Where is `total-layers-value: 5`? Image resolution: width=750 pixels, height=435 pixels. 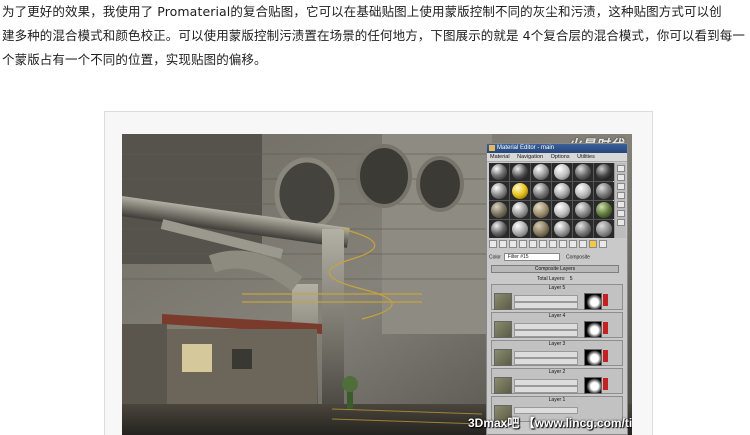
total-layers-value: 5 is located at coordinates (571, 279).